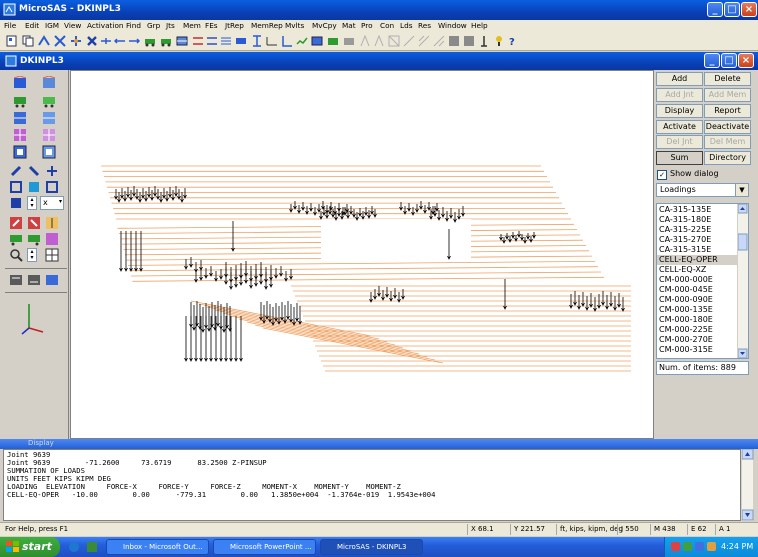 The image size is (758, 557). What do you see at coordinates (333, 41) in the screenshot?
I see `spring-icon` at bounding box center [333, 41].